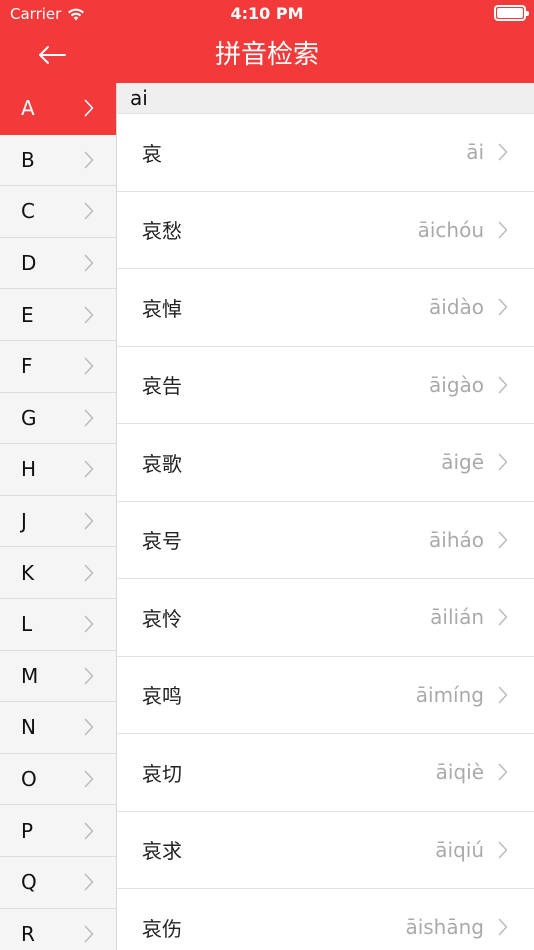 Image resolution: width=534 pixels, height=950 pixels. I want to click on battery-level, so click(510, 13).